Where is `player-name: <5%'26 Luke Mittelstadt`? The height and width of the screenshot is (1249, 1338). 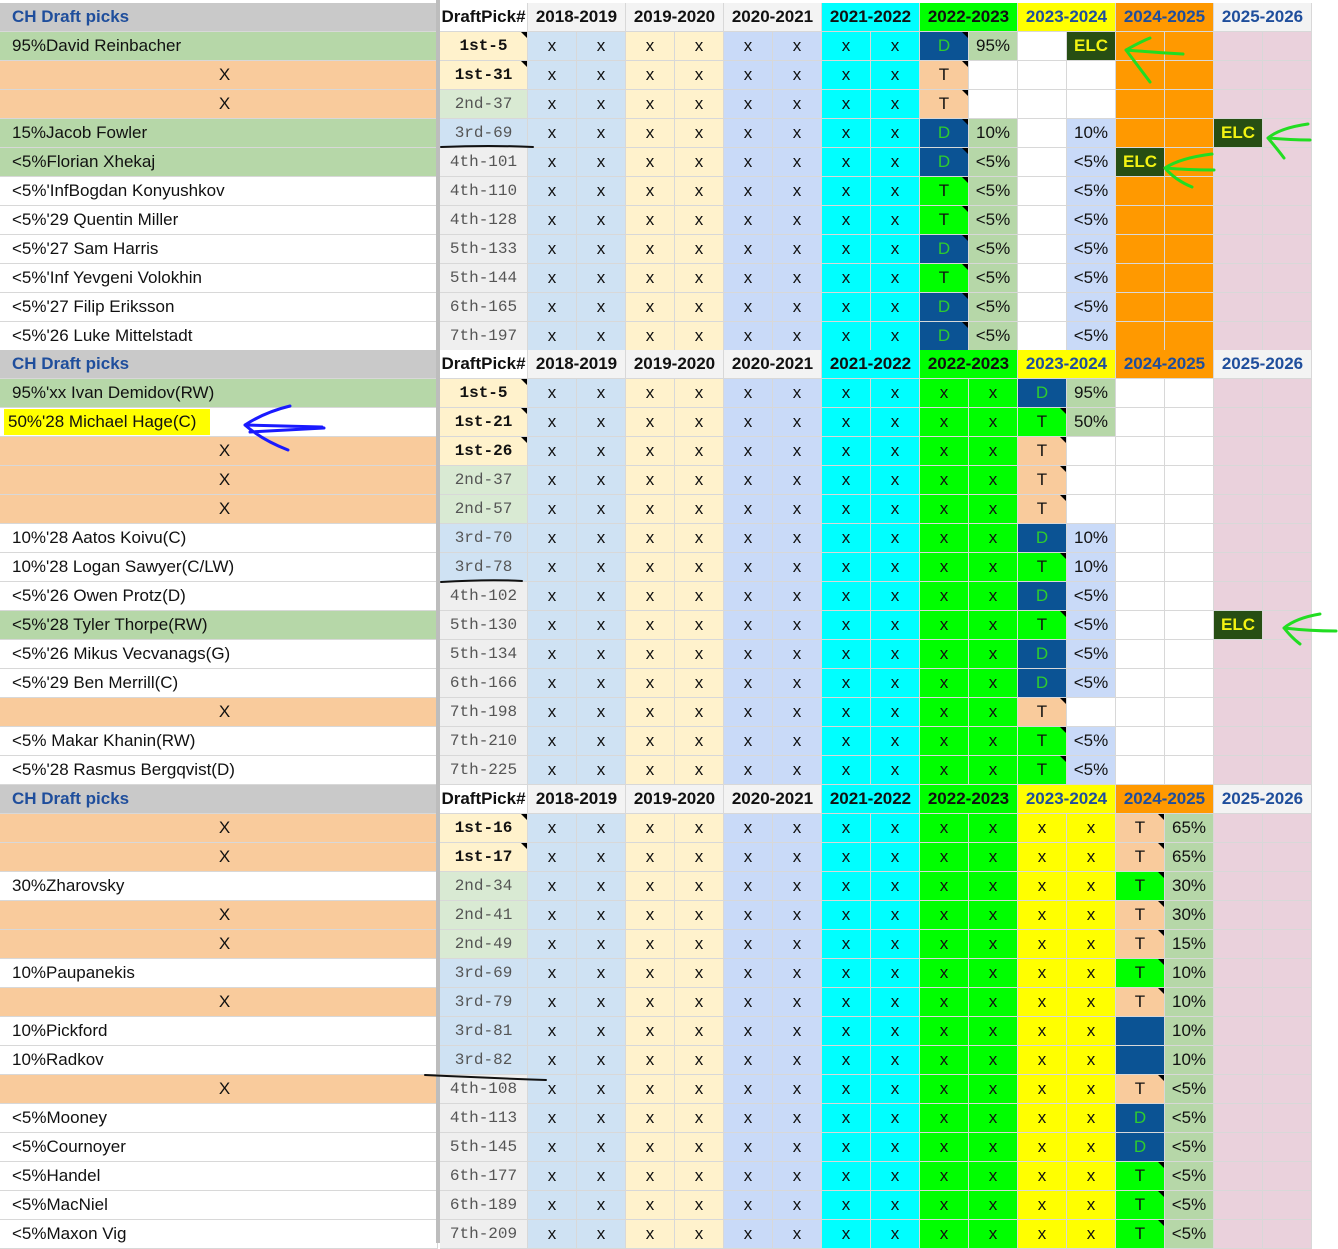
player-name: <5%'26 Luke Mittelstadt is located at coordinates (219, 336).